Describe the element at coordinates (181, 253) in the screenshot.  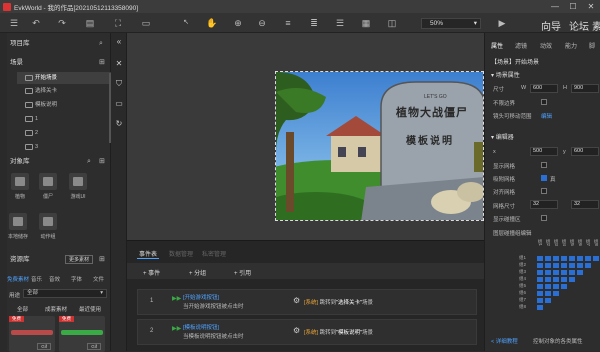
I see `tab-data-manage: 数据管理` at that location.